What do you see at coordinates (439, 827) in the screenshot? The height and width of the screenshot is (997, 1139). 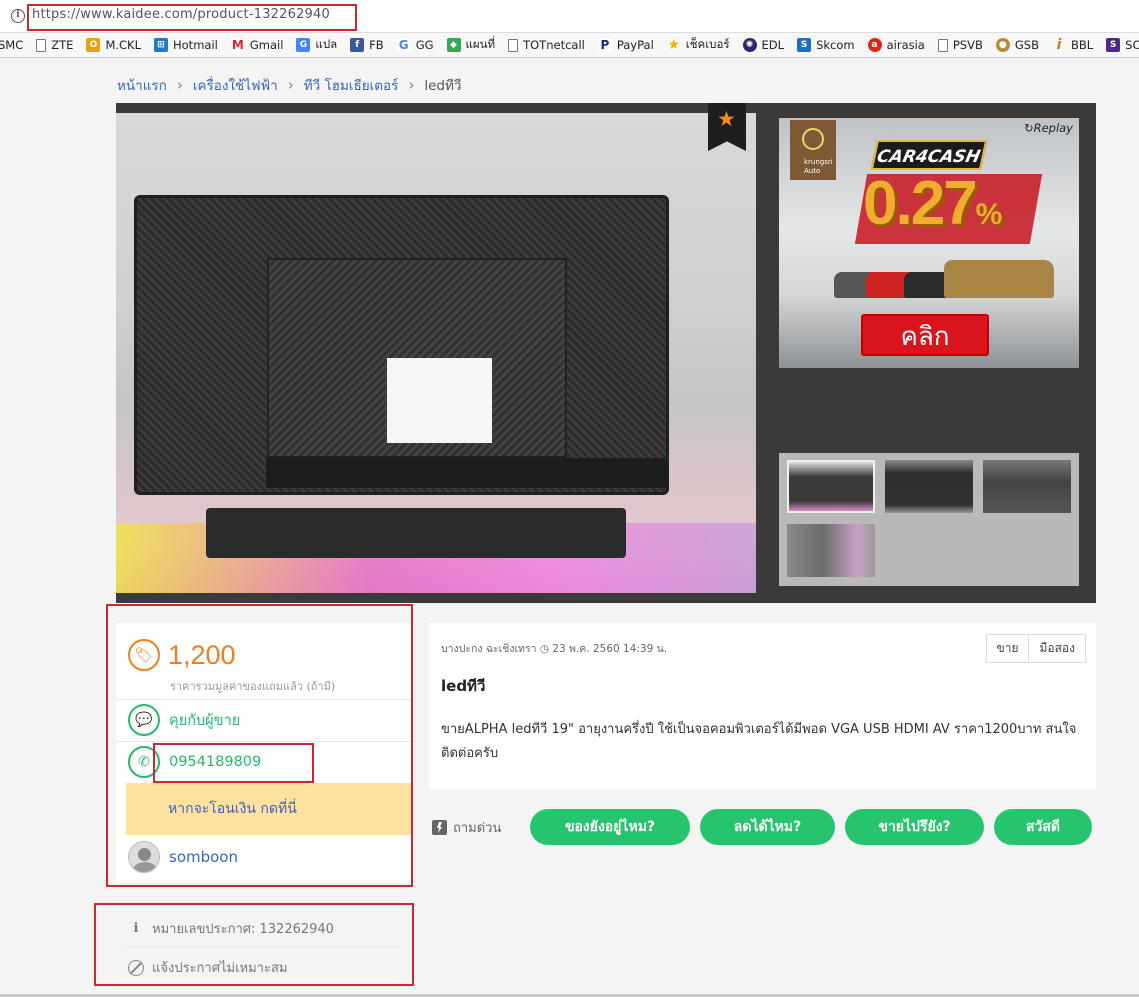 I see `lightning-icon` at bounding box center [439, 827].